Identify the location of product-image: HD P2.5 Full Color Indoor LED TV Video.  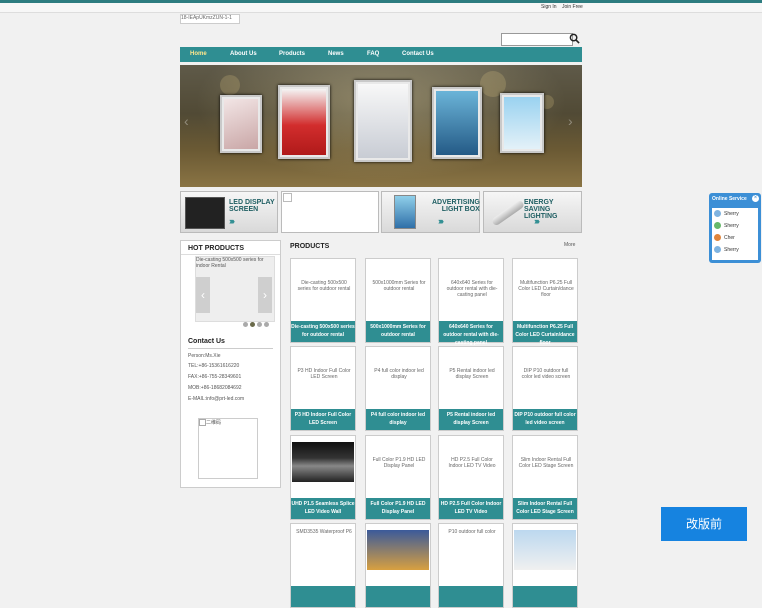
(471, 467).